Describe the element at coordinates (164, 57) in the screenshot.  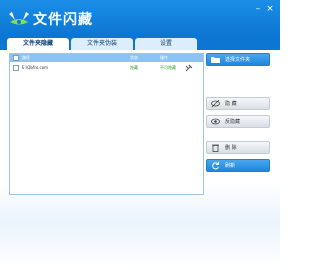
I see `column-action: 操作` at that location.